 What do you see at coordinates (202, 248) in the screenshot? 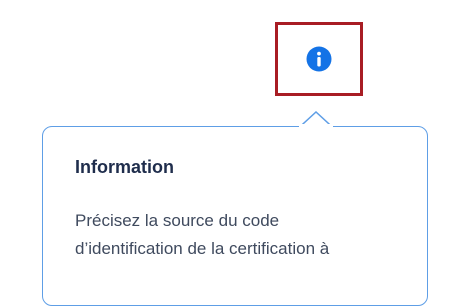
I see `popover-body-line: d’identification de la certification à` at bounding box center [202, 248].